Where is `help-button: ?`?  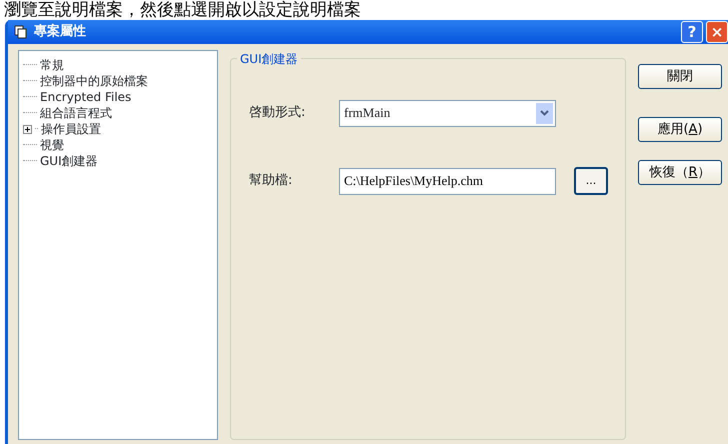 help-button: ? is located at coordinates (692, 32).